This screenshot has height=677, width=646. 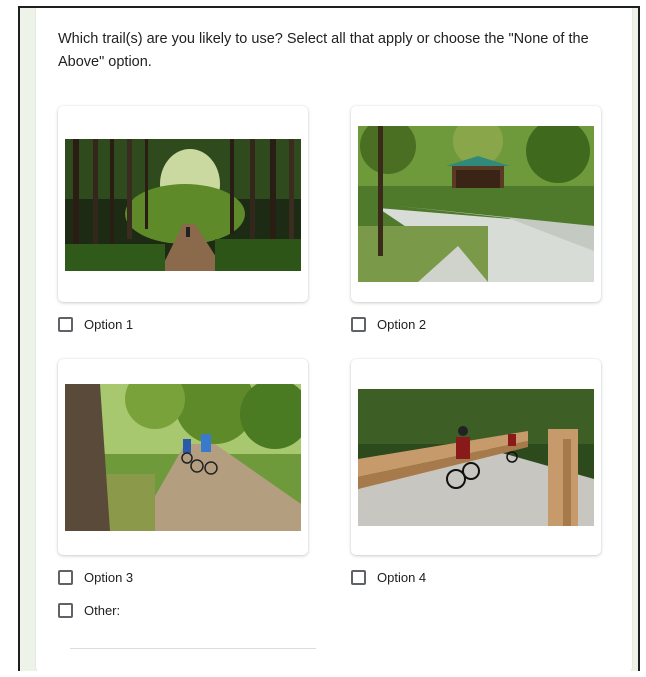 What do you see at coordinates (65, 324) in the screenshot?
I see `option-1-checkbox` at bounding box center [65, 324].